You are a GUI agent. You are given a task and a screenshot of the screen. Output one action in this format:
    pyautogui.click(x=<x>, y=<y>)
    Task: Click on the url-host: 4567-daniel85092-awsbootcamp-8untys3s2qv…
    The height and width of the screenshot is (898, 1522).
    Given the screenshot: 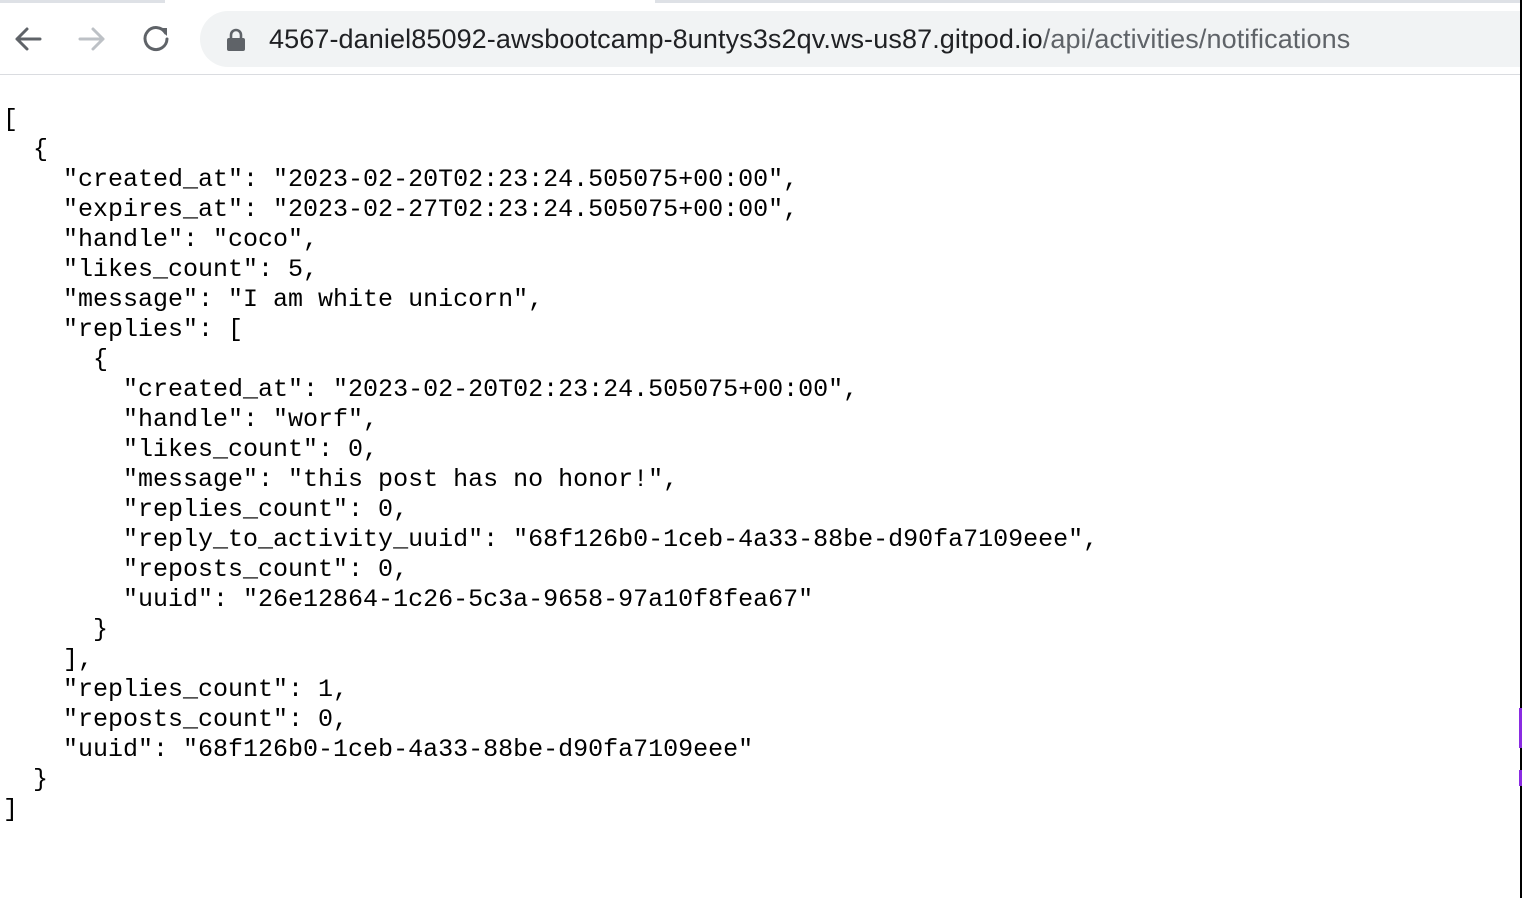 What is the action you would take?
    pyautogui.click(x=656, y=39)
    